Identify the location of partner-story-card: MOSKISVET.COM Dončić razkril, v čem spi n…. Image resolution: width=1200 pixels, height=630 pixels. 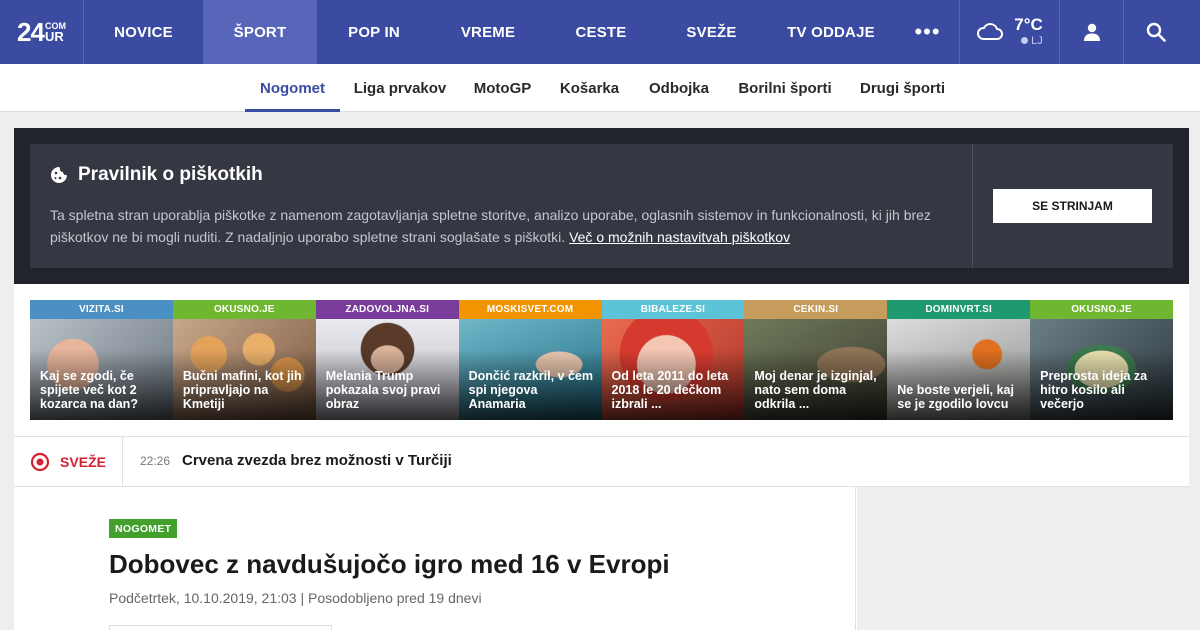
(530, 360).